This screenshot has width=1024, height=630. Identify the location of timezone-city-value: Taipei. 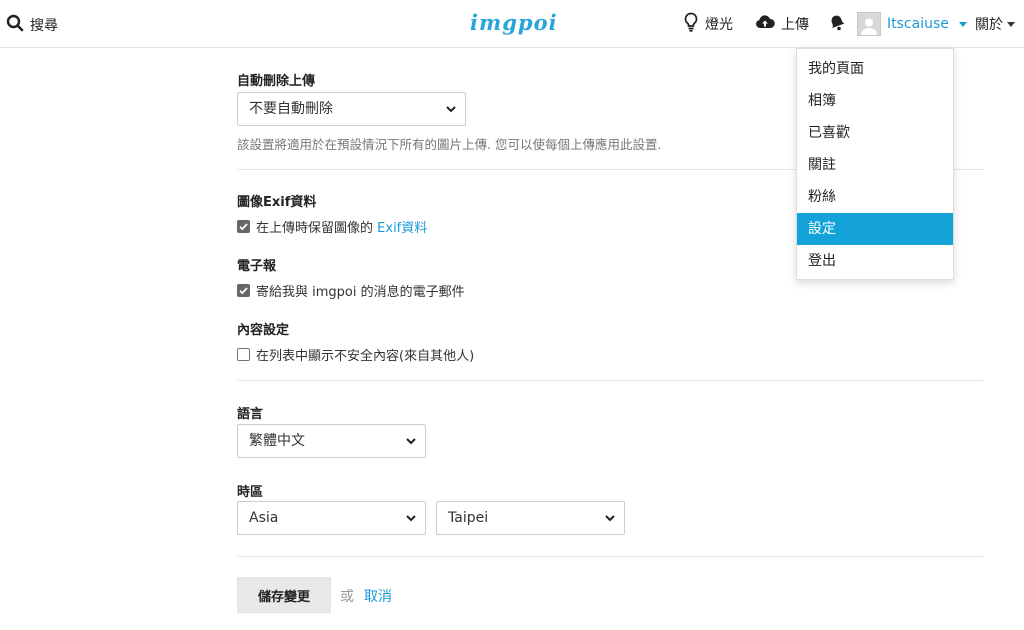
(468, 518).